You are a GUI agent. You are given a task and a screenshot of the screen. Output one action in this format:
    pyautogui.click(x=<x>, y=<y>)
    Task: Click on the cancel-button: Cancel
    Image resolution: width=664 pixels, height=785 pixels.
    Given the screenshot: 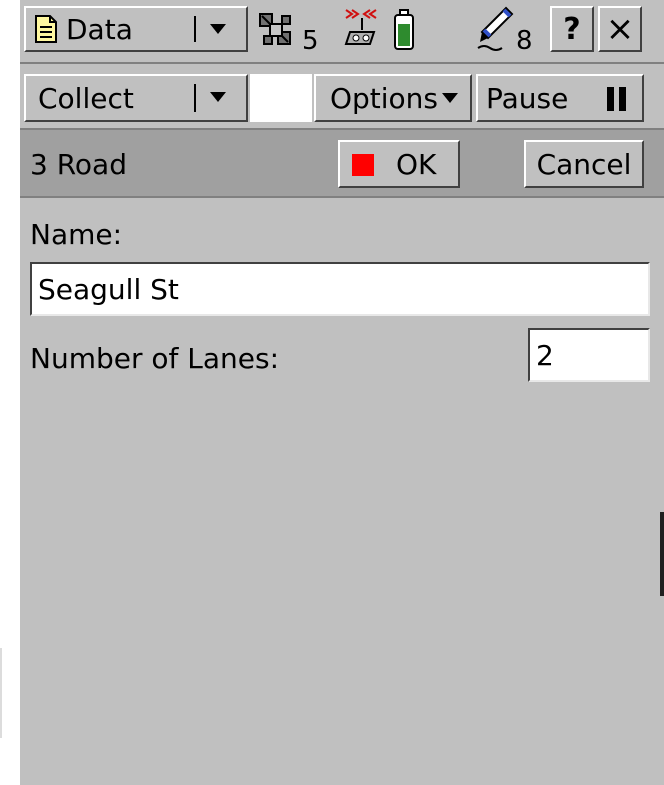 What is the action you would take?
    pyautogui.click(x=584, y=164)
    